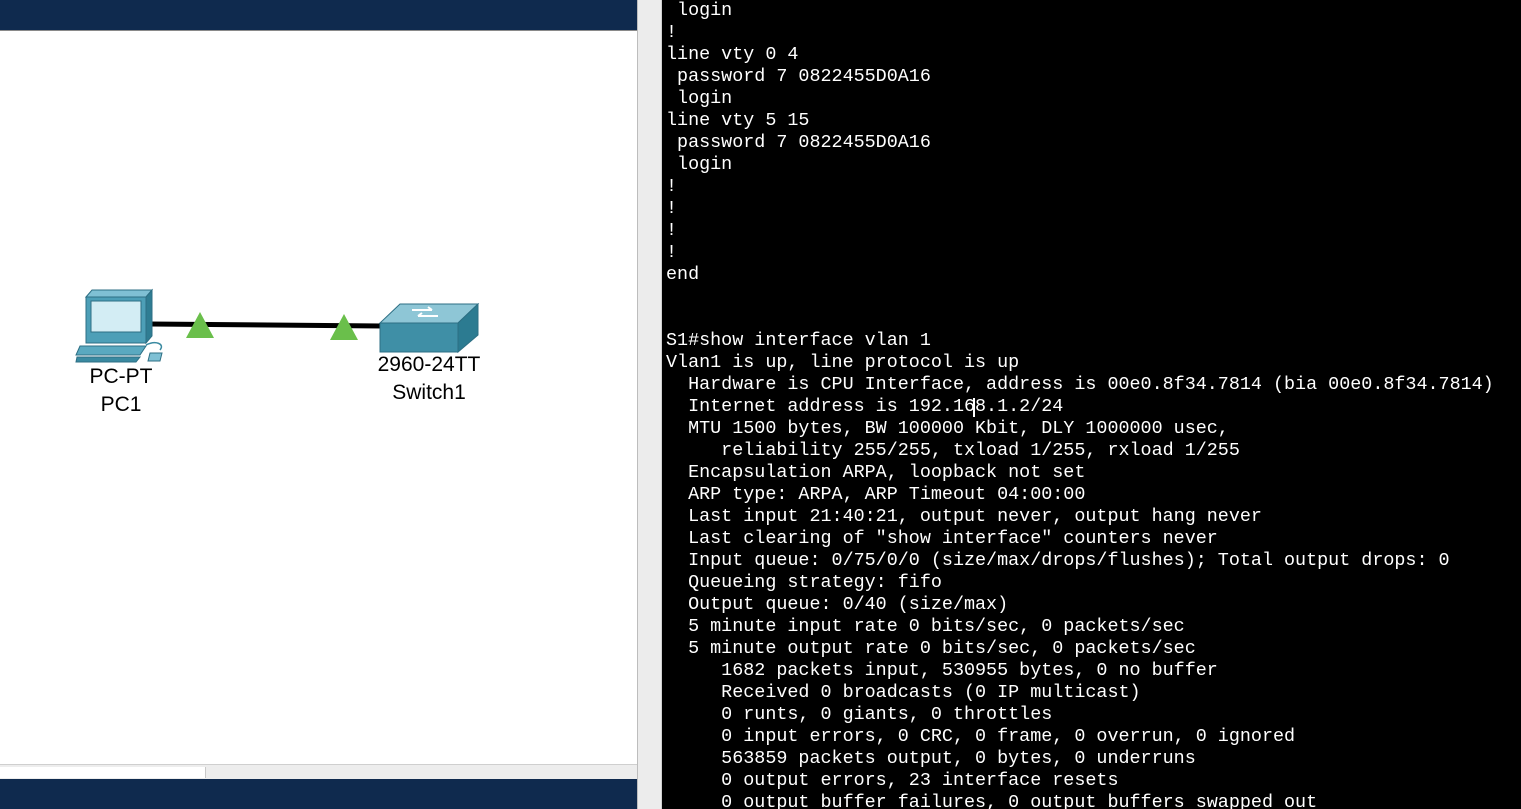 The width and height of the screenshot is (1521, 809). I want to click on switch-label: 2960-24TT Switch1, so click(429, 379).